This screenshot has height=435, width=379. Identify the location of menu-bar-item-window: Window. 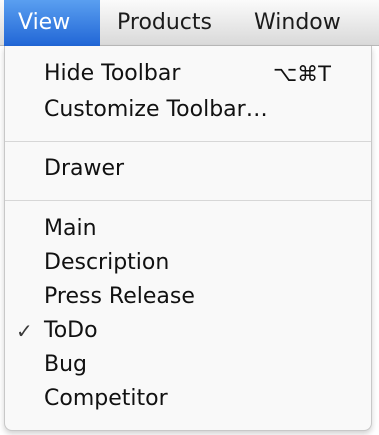
(297, 23).